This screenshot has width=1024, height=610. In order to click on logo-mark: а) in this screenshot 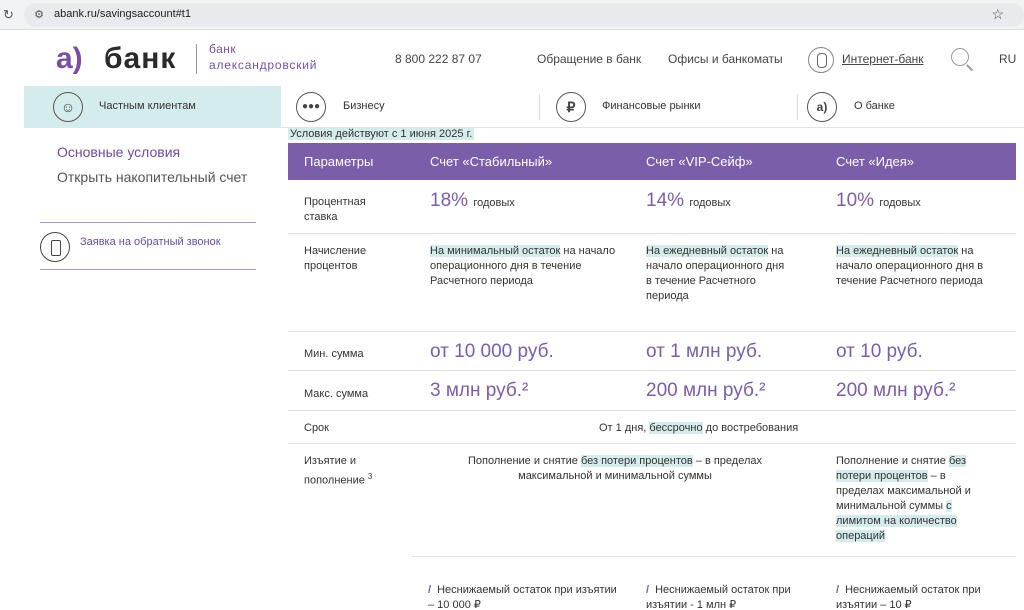, I will do `click(69, 58)`.